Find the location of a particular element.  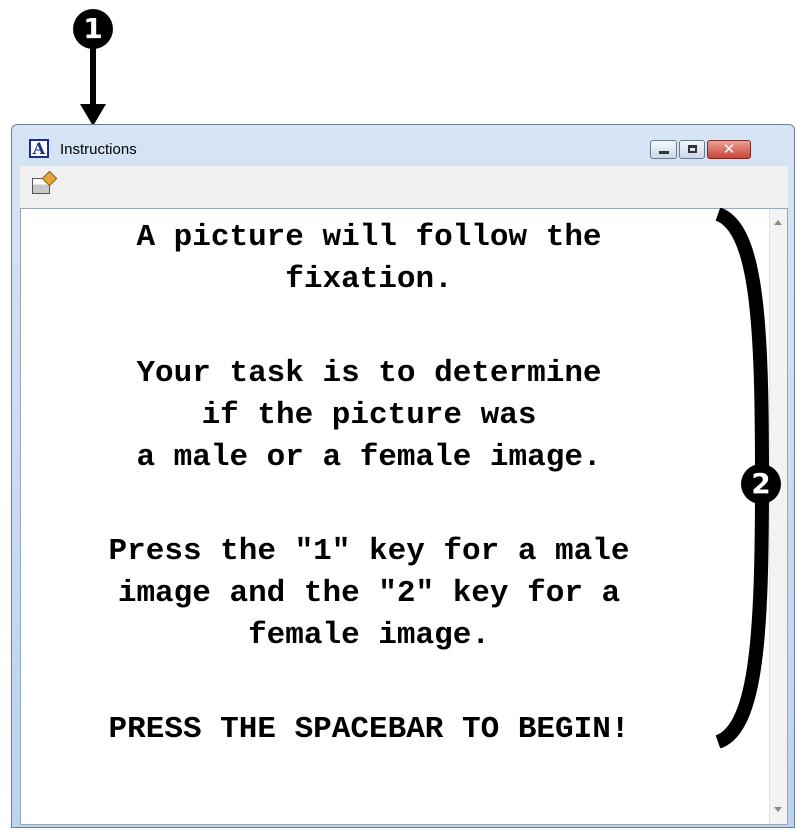

close-button: ✕ is located at coordinates (729, 149).